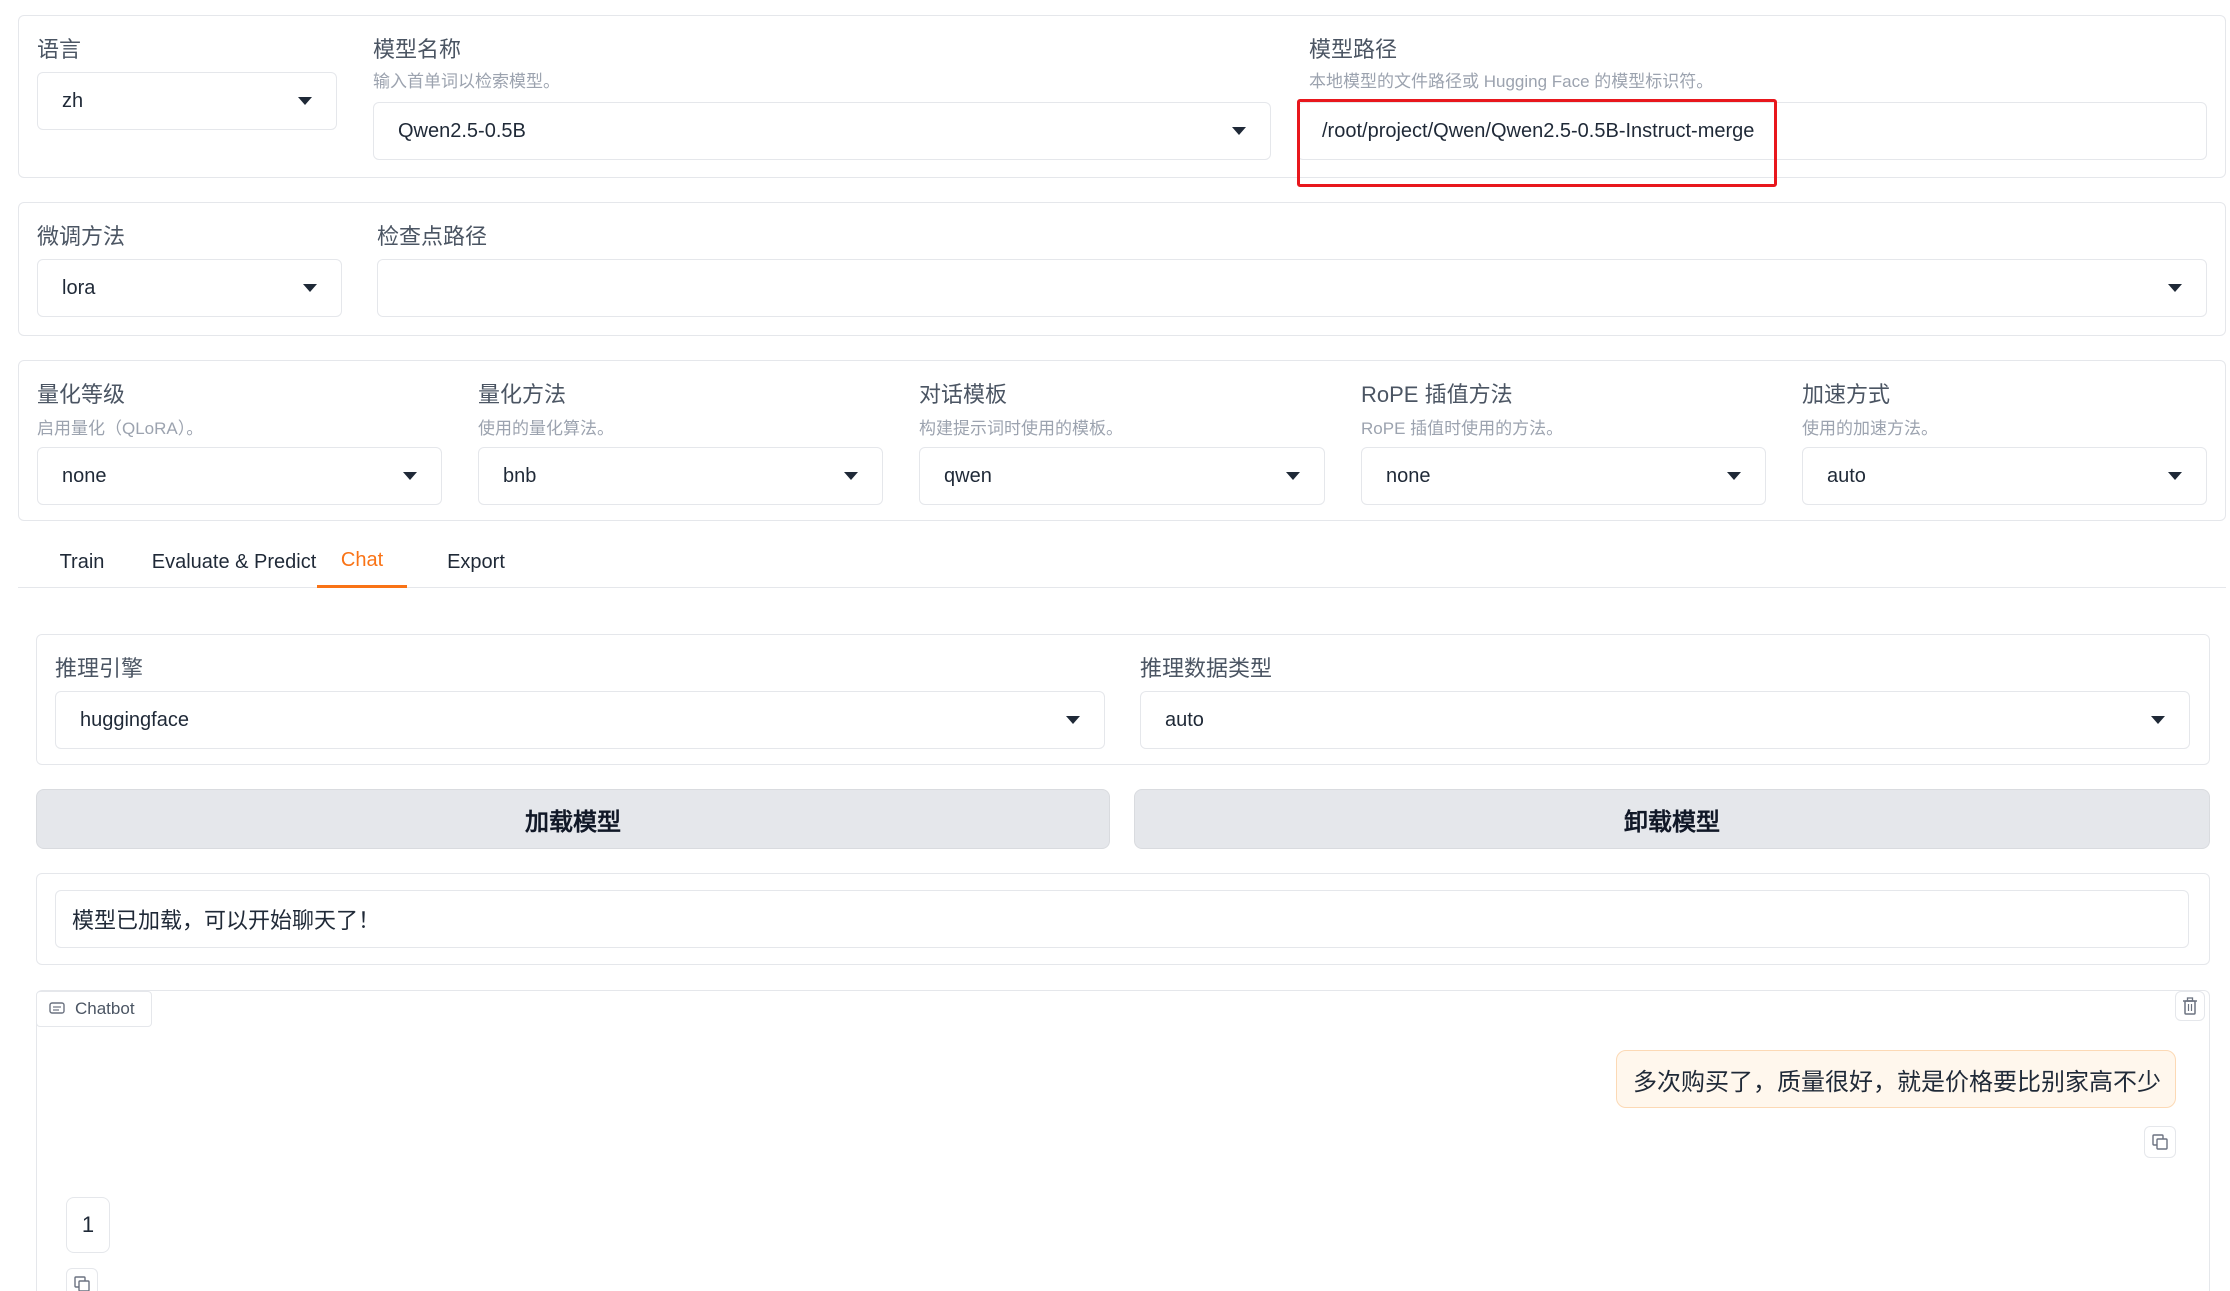 This screenshot has height=1291, width=2230. What do you see at coordinates (1437, 394) in the screenshot?
I see `rope-label: RoPE 插值方法` at bounding box center [1437, 394].